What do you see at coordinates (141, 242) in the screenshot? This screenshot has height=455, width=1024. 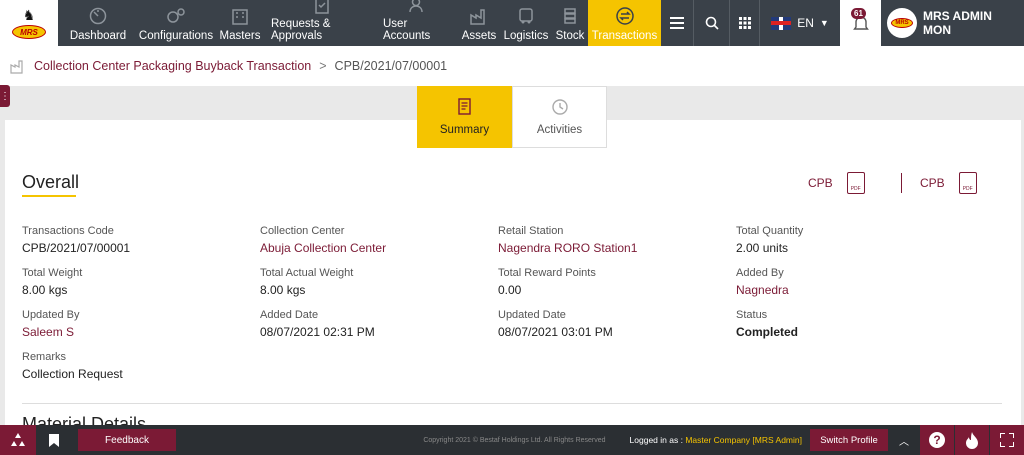 I see `field-transactions-code: Transactions Code CPB/2021/07/00001` at bounding box center [141, 242].